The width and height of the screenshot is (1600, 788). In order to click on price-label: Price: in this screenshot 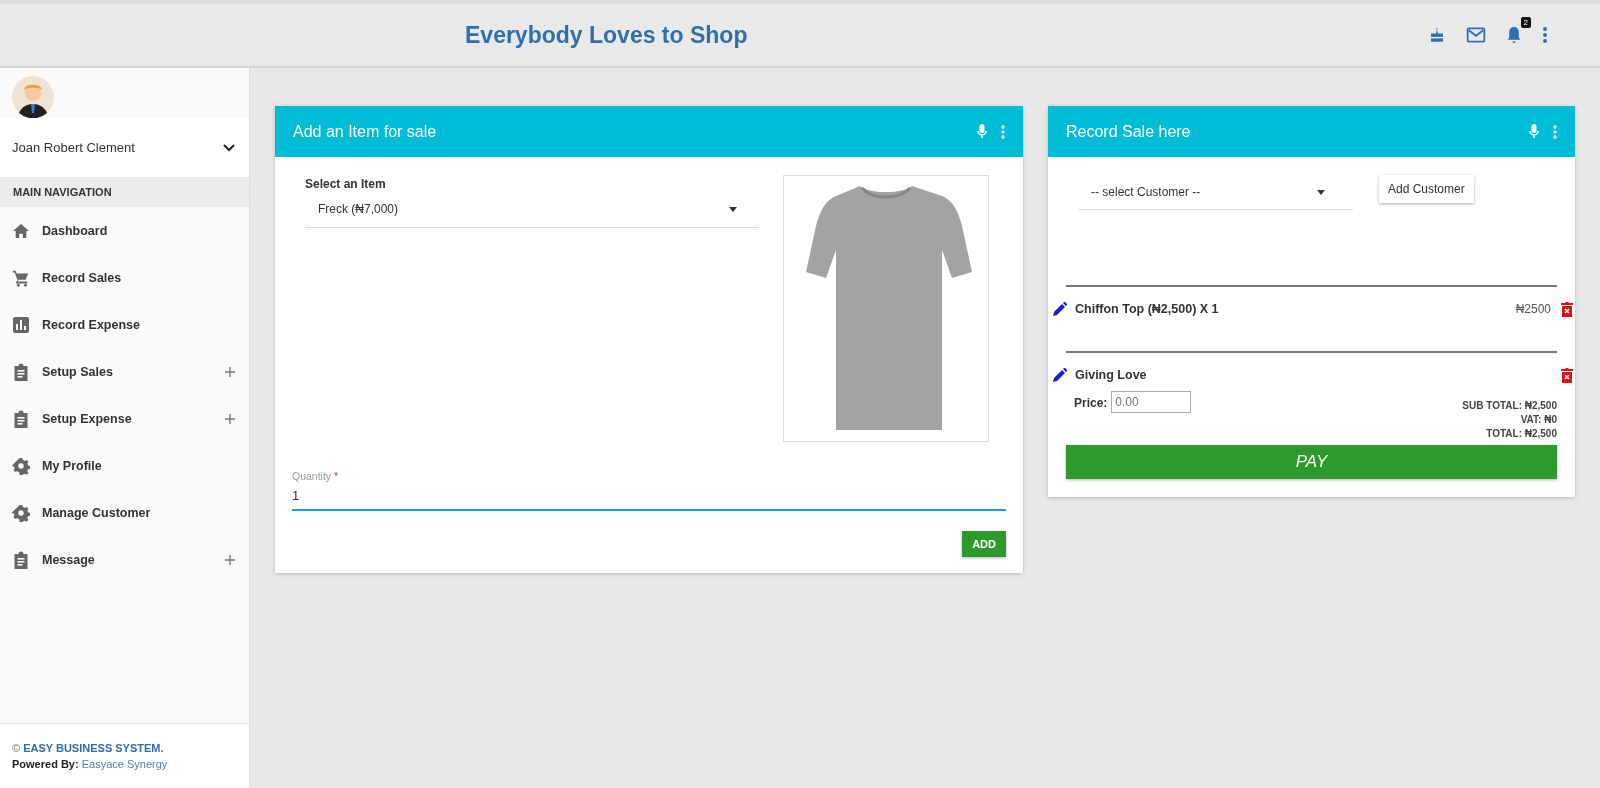, I will do `click(1091, 403)`.